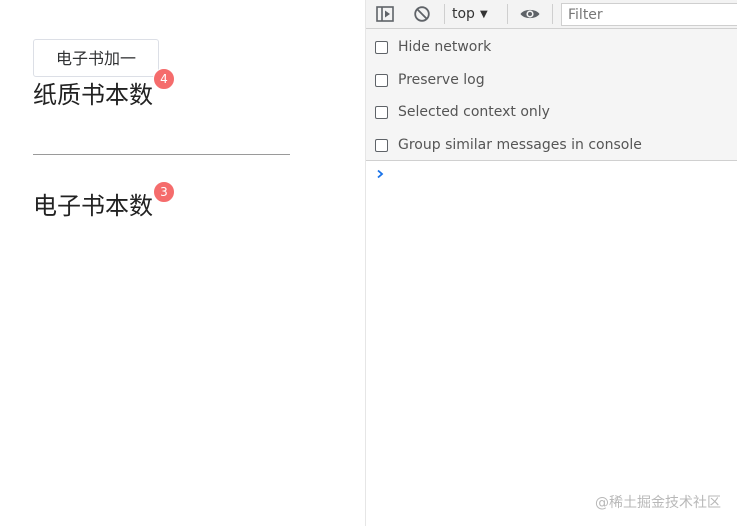  What do you see at coordinates (381, 145) in the screenshot?
I see `group-similar-checkbox` at bounding box center [381, 145].